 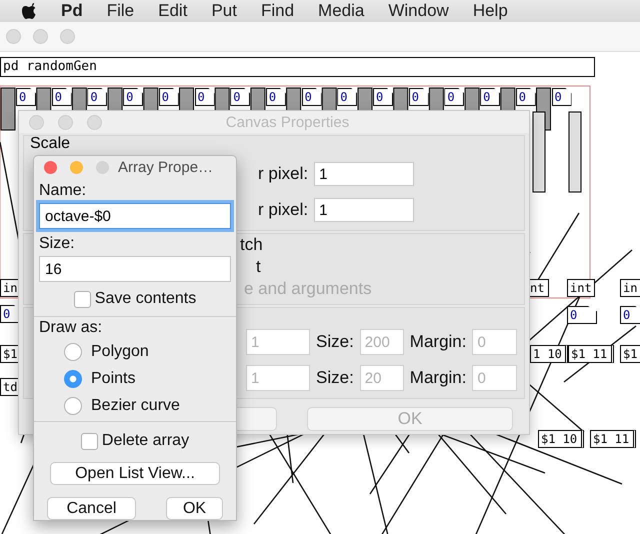 What do you see at coordinates (145, 299) in the screenshot?
I see `checkbox-label: Save contents` at bounding box center [145, 299].